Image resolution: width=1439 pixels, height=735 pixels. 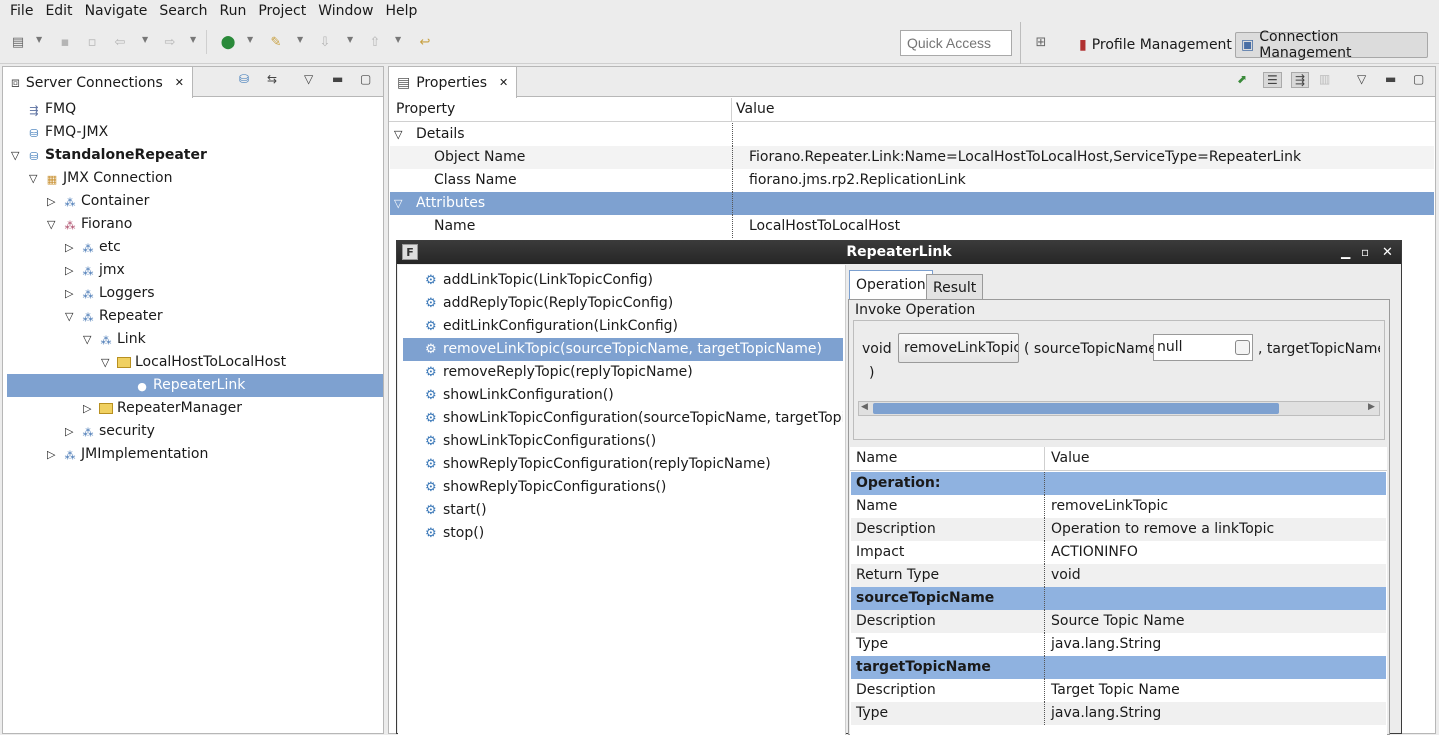 What do you see at coordinates (191, 201) in the screenshot?
I see `tree-node-container: ▷ ⁂ Container` at bounding box center [191, 201].